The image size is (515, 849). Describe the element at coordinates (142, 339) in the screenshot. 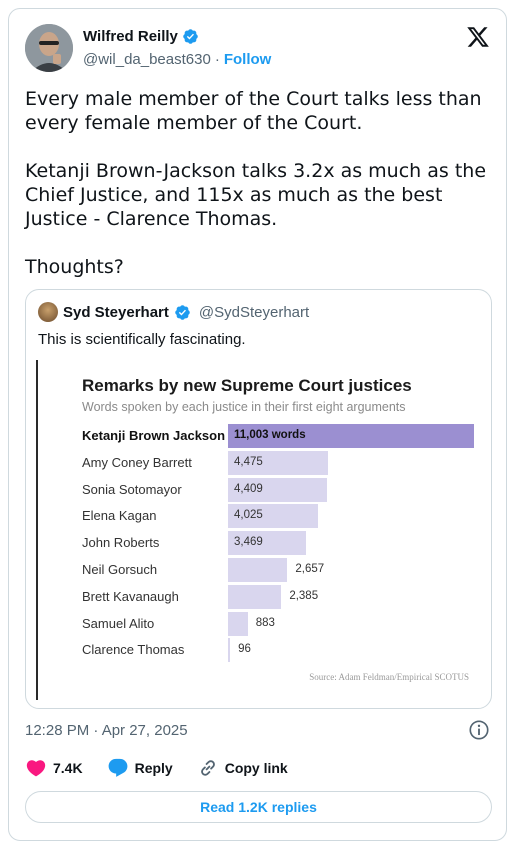

I see `quoted-tweet-text: This is scientifically fascinating.` at that location.